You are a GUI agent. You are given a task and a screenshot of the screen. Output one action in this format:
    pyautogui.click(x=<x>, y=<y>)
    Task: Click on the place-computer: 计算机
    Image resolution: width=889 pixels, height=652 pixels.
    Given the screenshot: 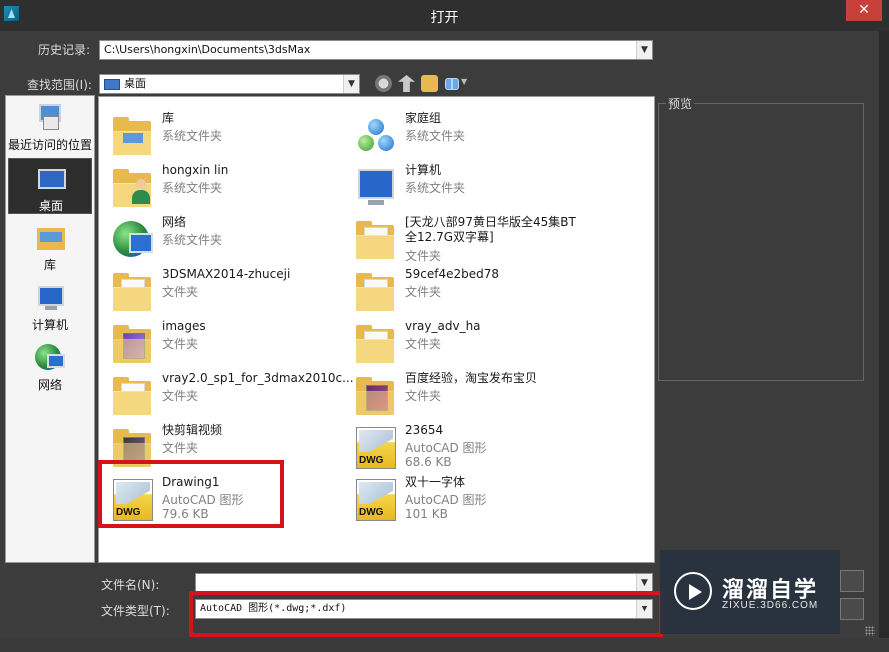 What is the action you would take?
    pyautogui.click(x=50, y=306)
    